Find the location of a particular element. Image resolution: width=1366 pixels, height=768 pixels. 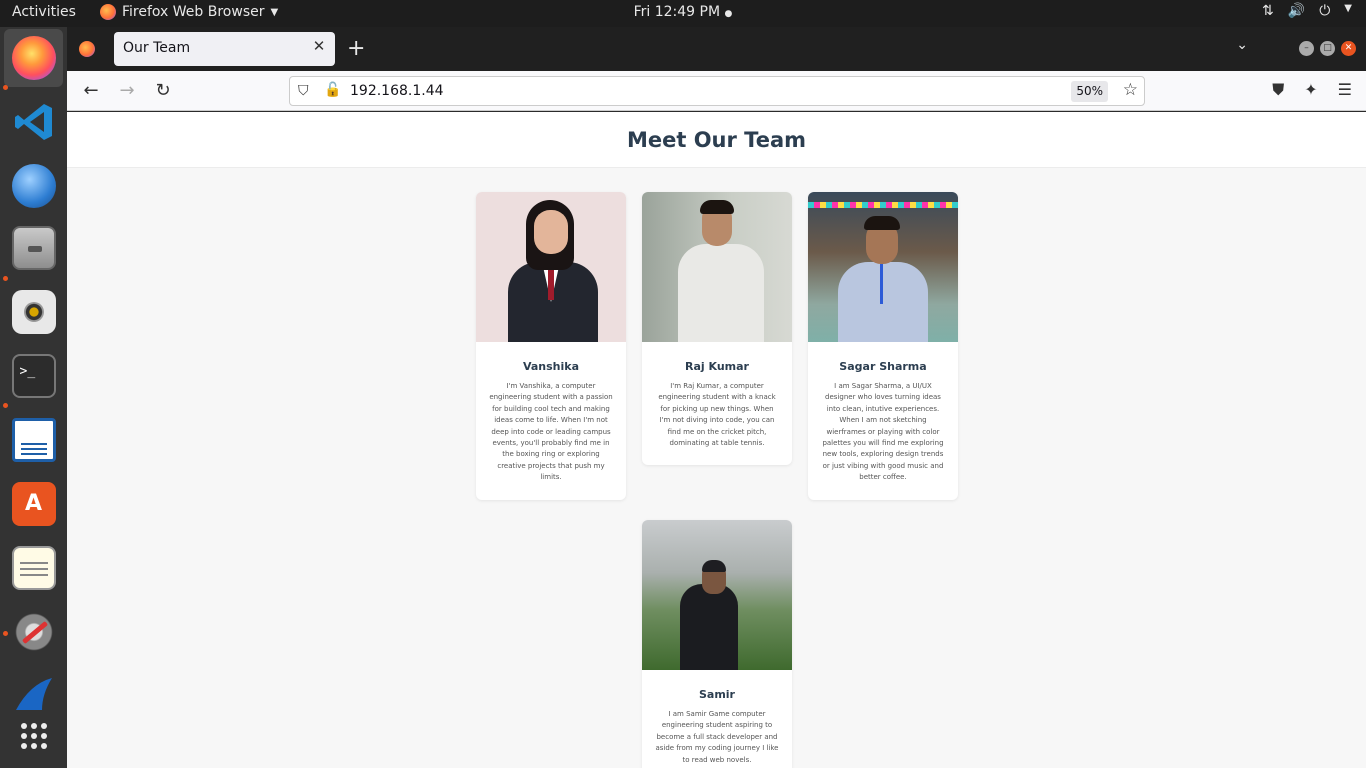

window-controls: – □ ✕ is located at coordinates (1327, 48).